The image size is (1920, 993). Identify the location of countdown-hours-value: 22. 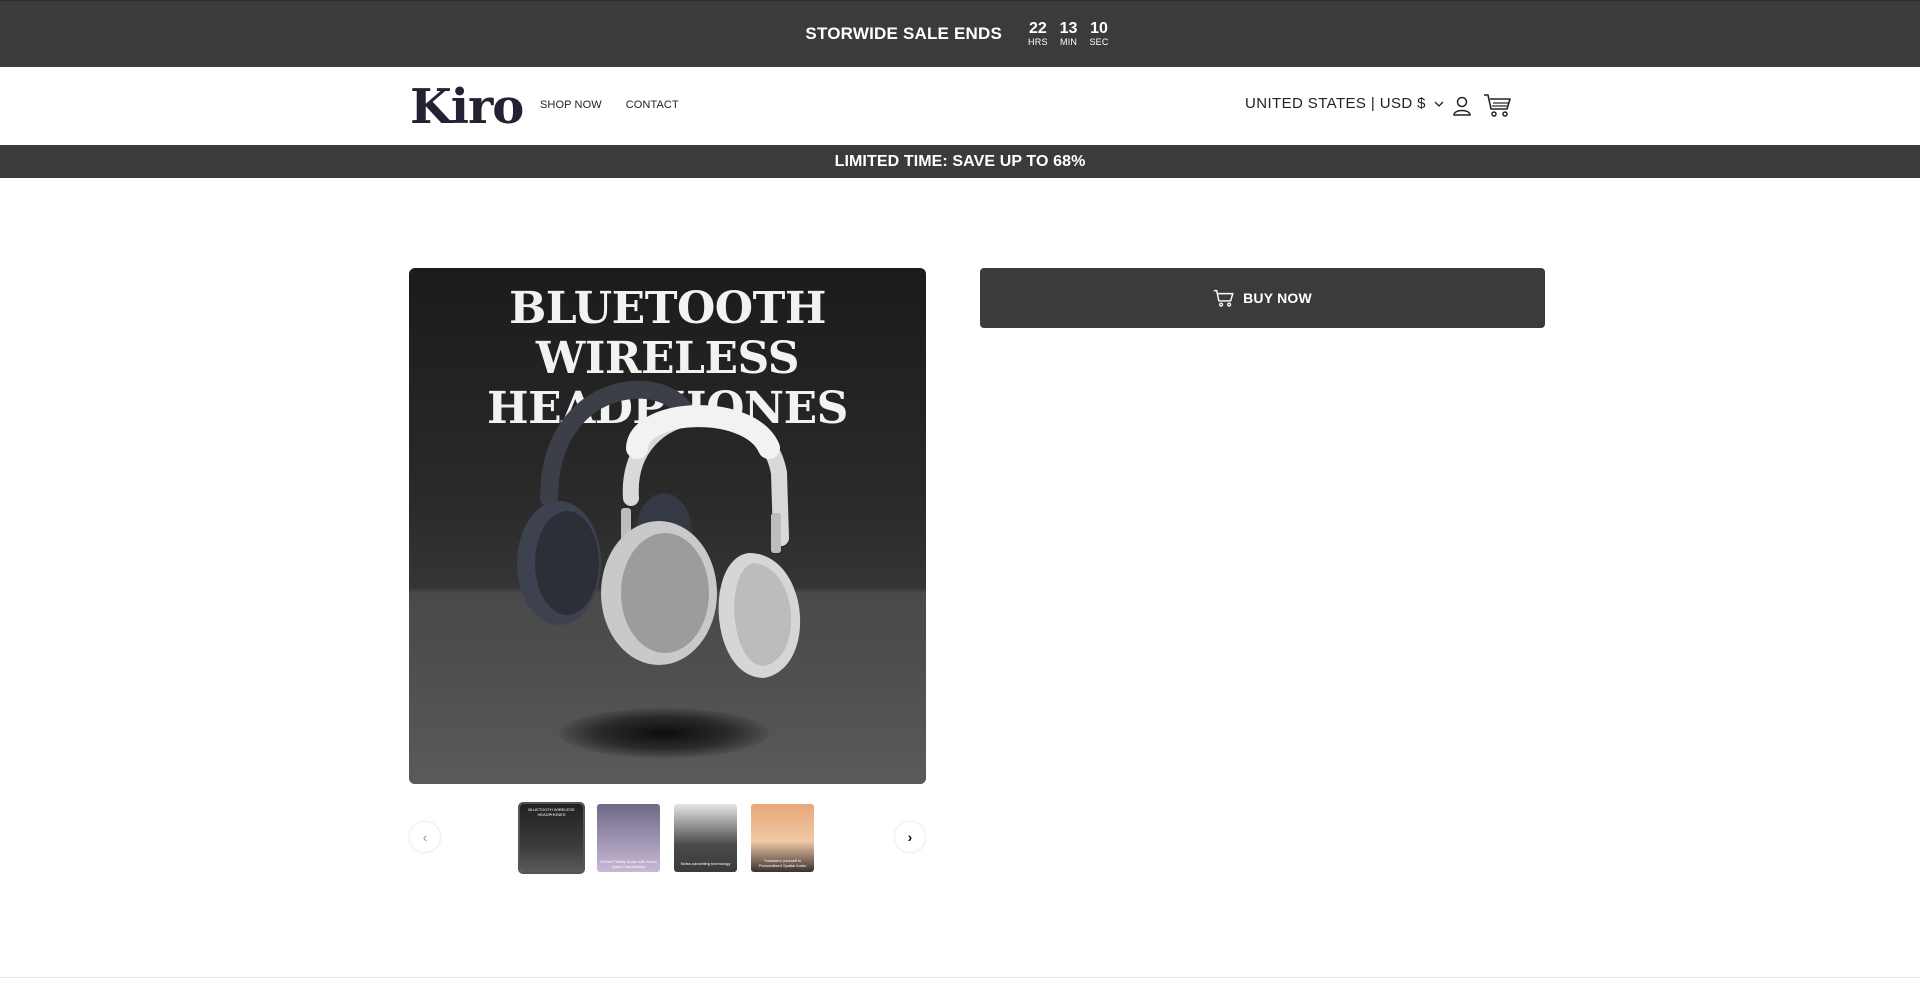
(1037, 28).